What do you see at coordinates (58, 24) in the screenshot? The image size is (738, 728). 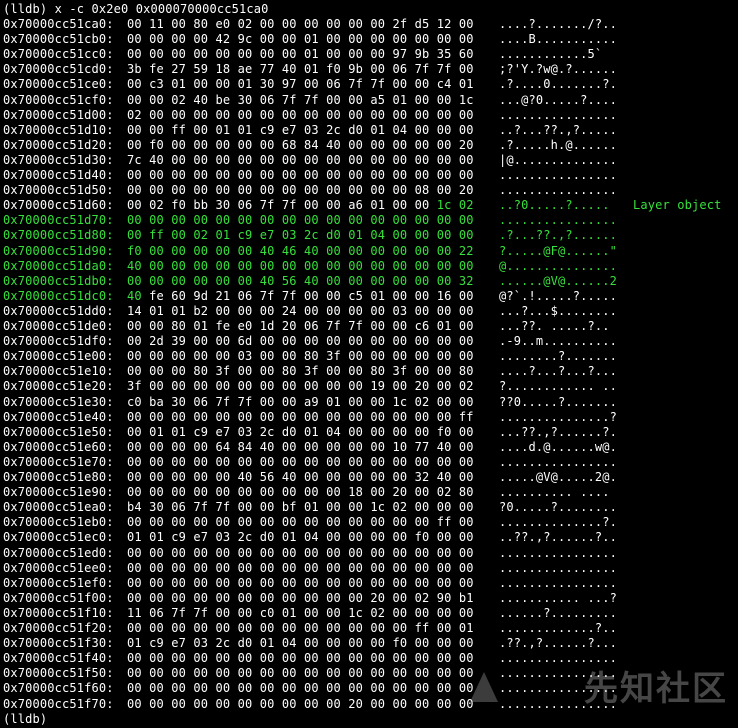 I see `memory-address: 0x70000cc51ca0:` at bounding box center [58, 24].